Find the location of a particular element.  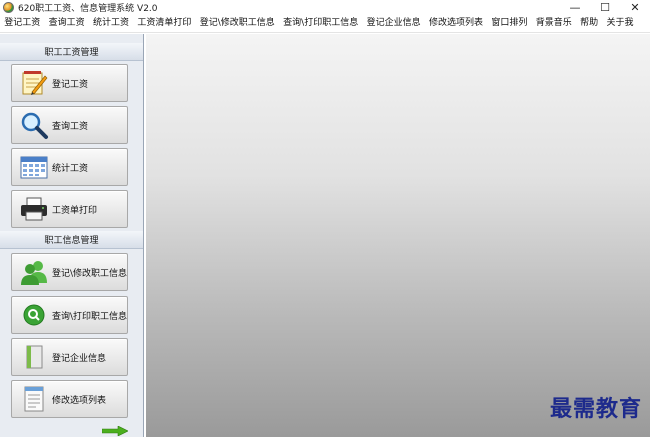

menu-register-company: 登记企业信息 is located at coordinates (393, 23).